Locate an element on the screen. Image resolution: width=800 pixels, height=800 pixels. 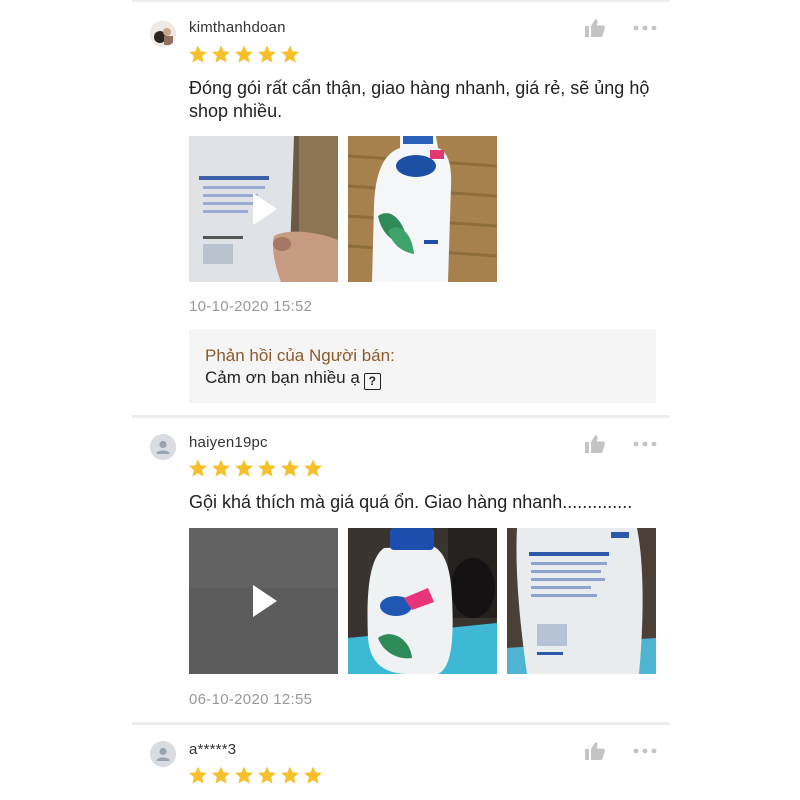
avatar-photo is located at coordinates (163, 34).